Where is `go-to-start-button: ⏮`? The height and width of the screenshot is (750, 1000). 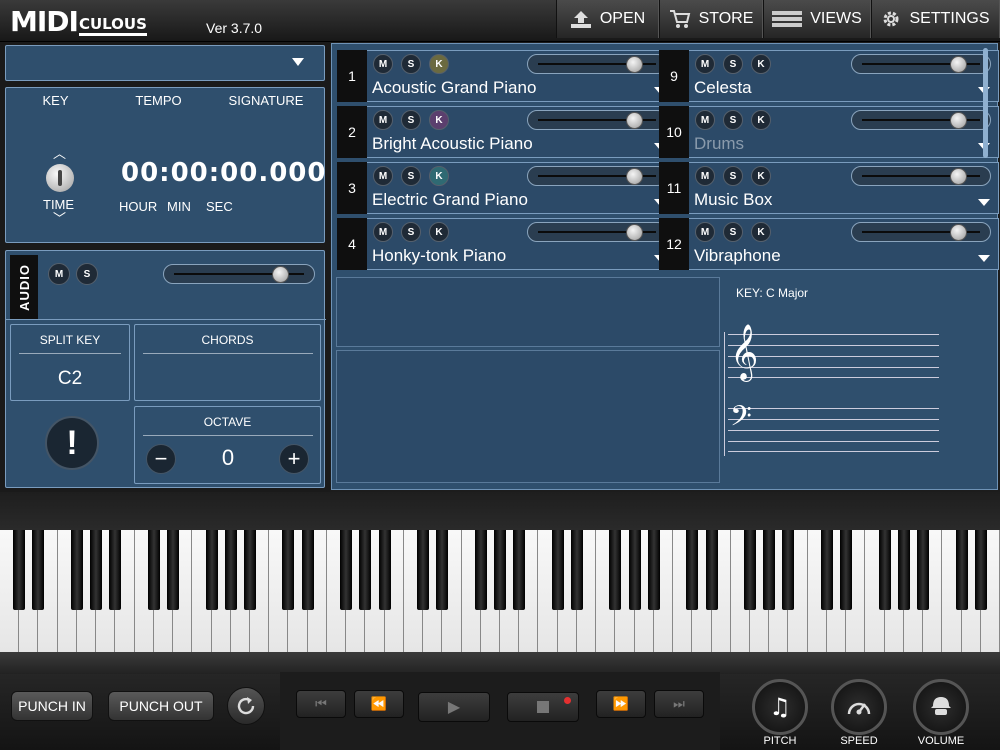
go-to-start-button: ⏮ is located at coordinates (321, 704).